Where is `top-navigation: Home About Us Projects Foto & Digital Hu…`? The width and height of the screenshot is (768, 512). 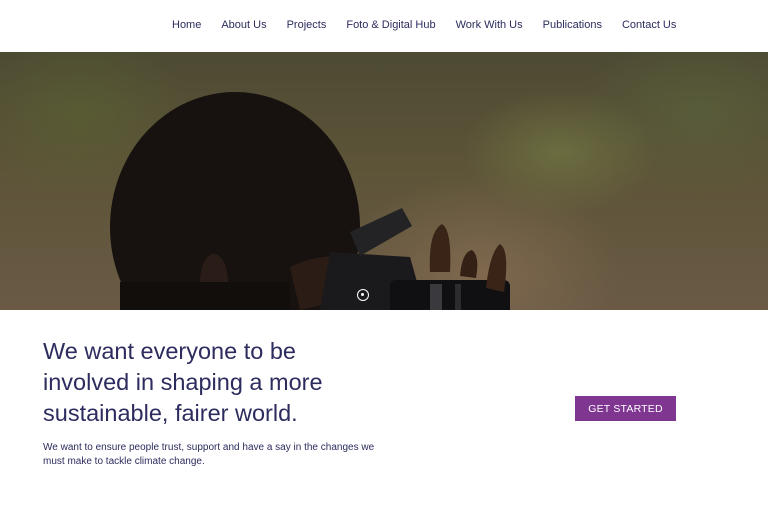
top-navigation: Home About Us Projects Foto & Digital Hu… is located at coordinates (384, 26).